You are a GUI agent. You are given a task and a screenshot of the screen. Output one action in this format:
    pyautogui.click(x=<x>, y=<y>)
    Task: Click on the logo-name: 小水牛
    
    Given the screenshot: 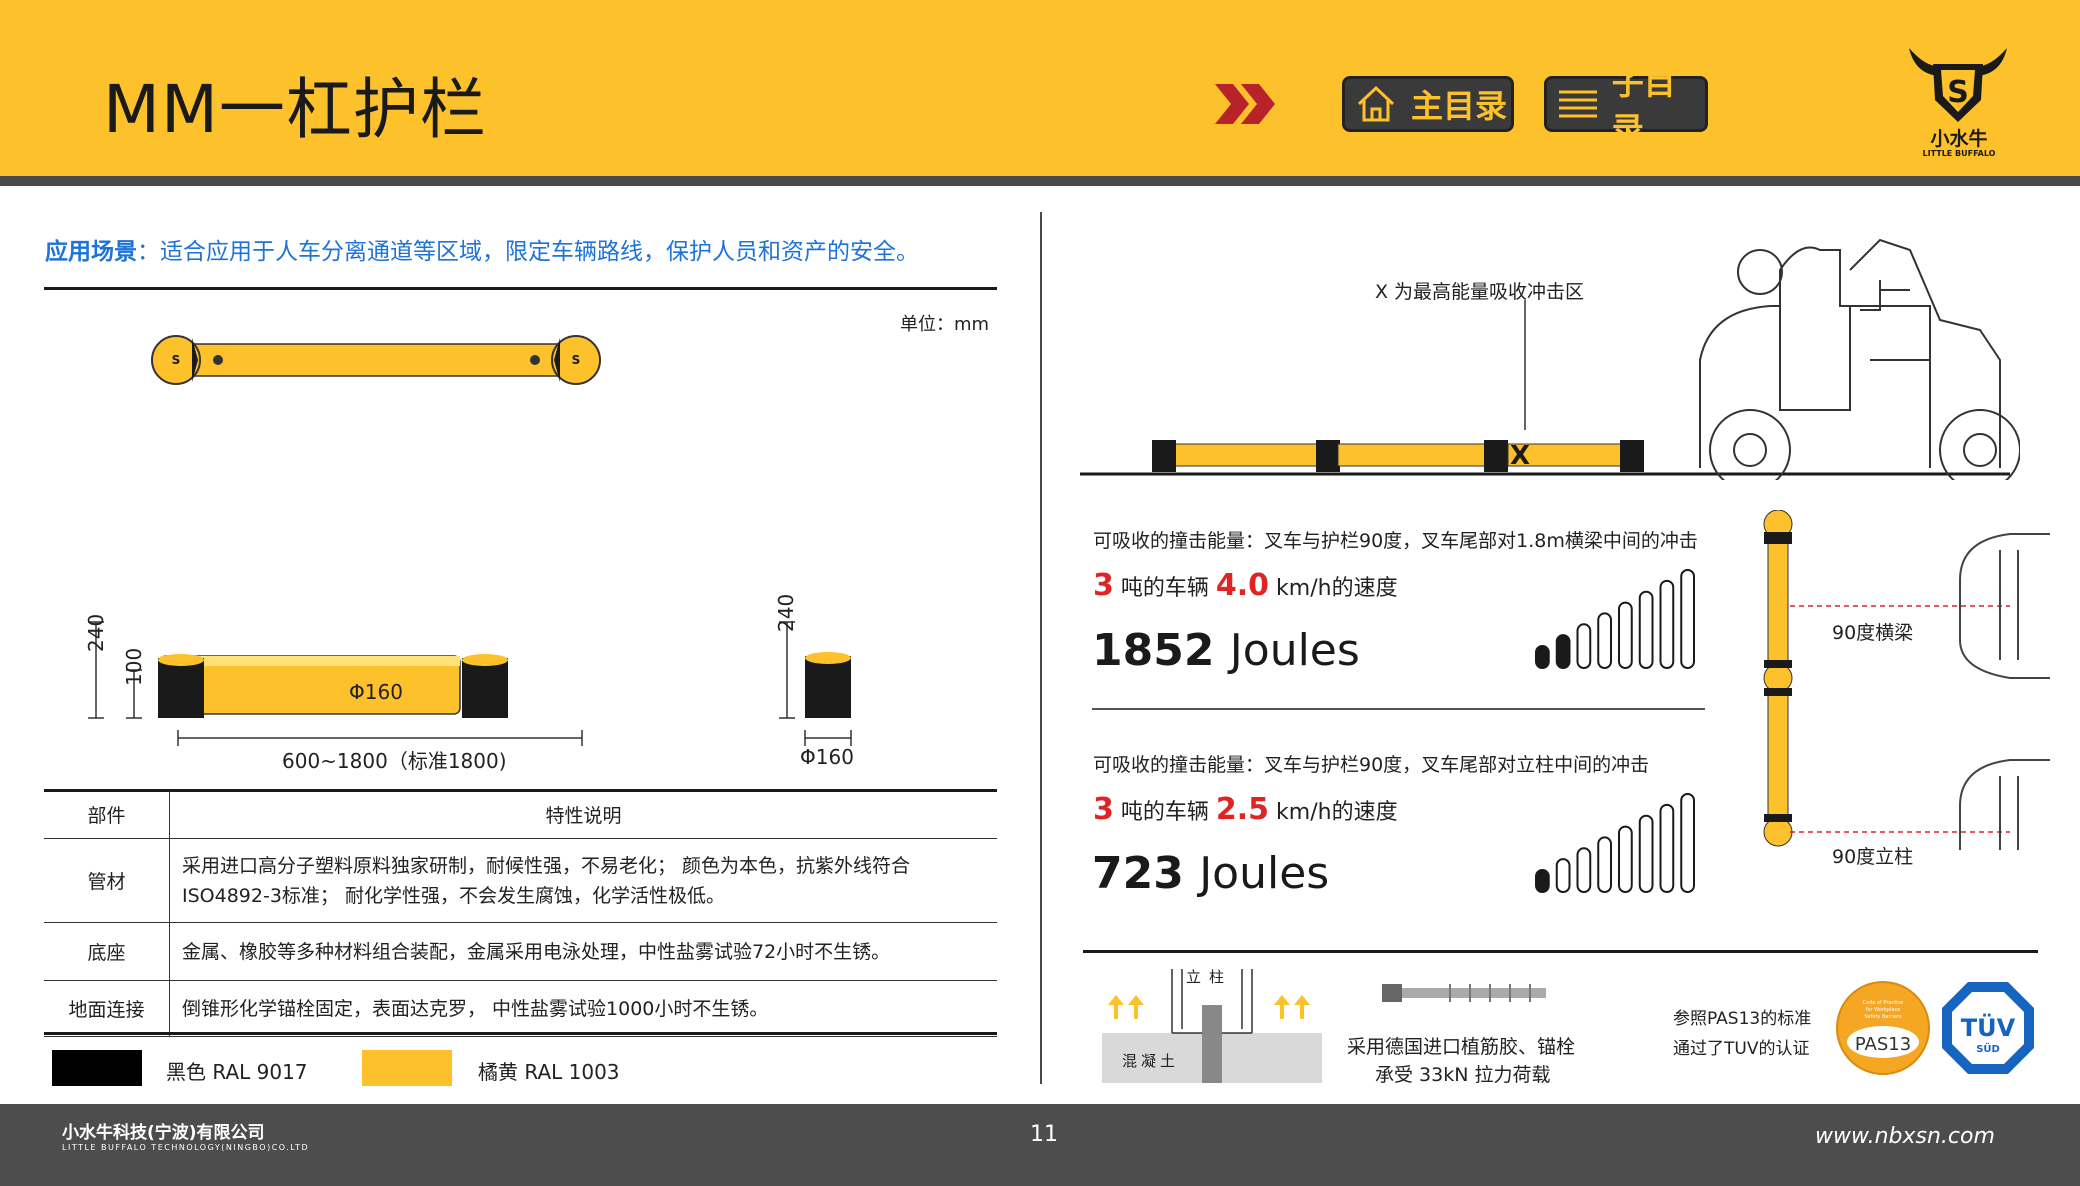 What is the action you would take?
    pyautogui.click(x=1959, y=139)
    